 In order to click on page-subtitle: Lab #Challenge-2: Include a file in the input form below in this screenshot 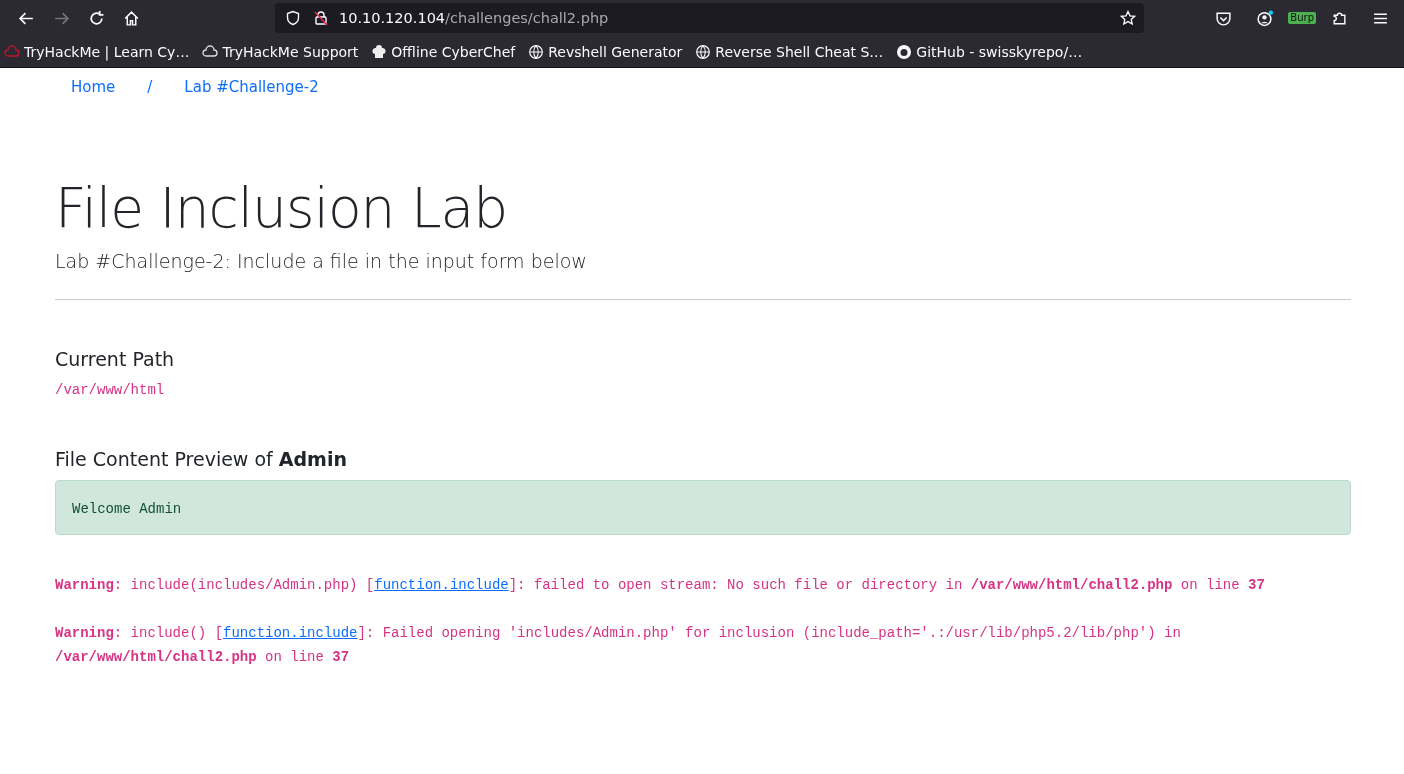, I will do `click(321, 261)`.